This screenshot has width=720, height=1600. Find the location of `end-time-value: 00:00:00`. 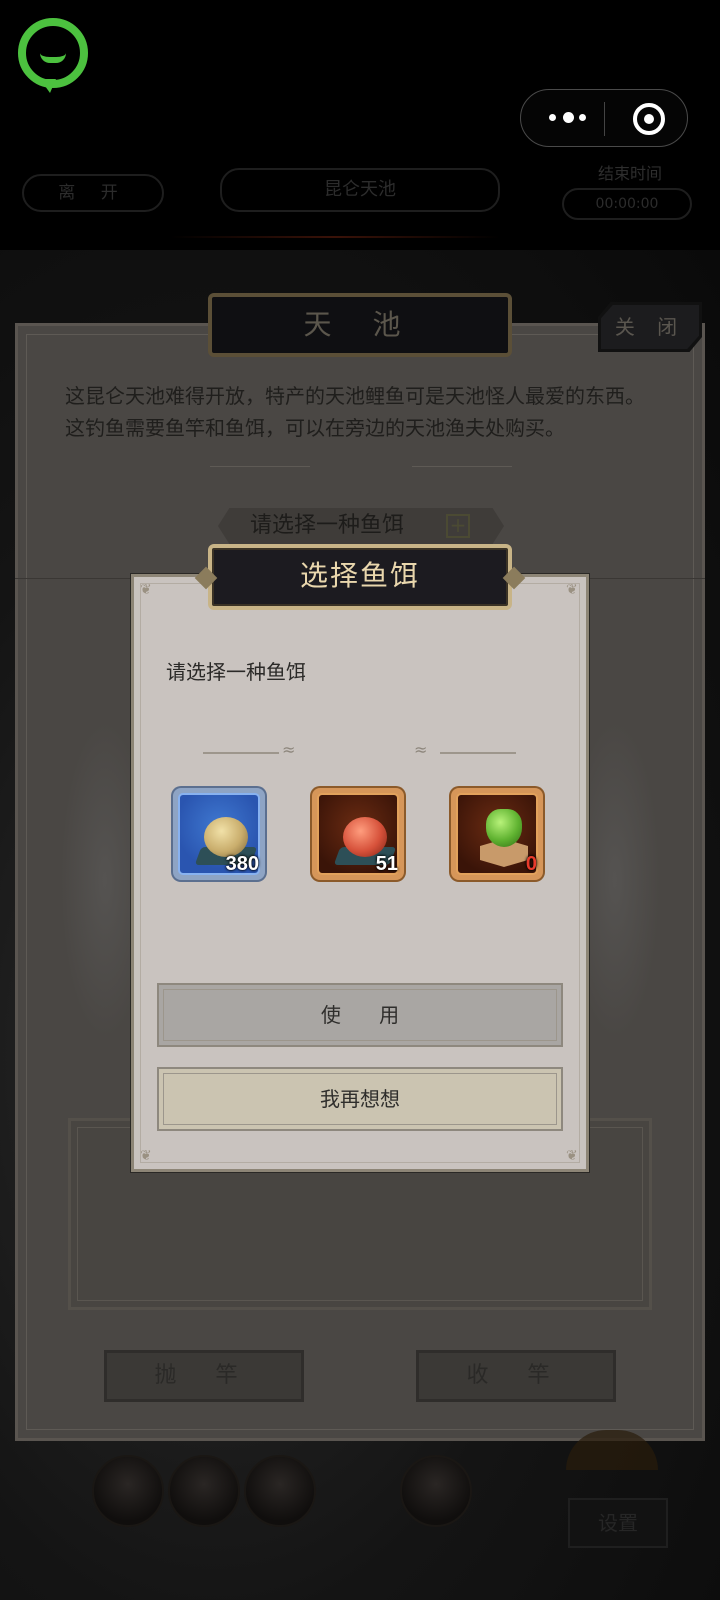

end-time-value: 00:00:00 is located at coordinates (627, 204).